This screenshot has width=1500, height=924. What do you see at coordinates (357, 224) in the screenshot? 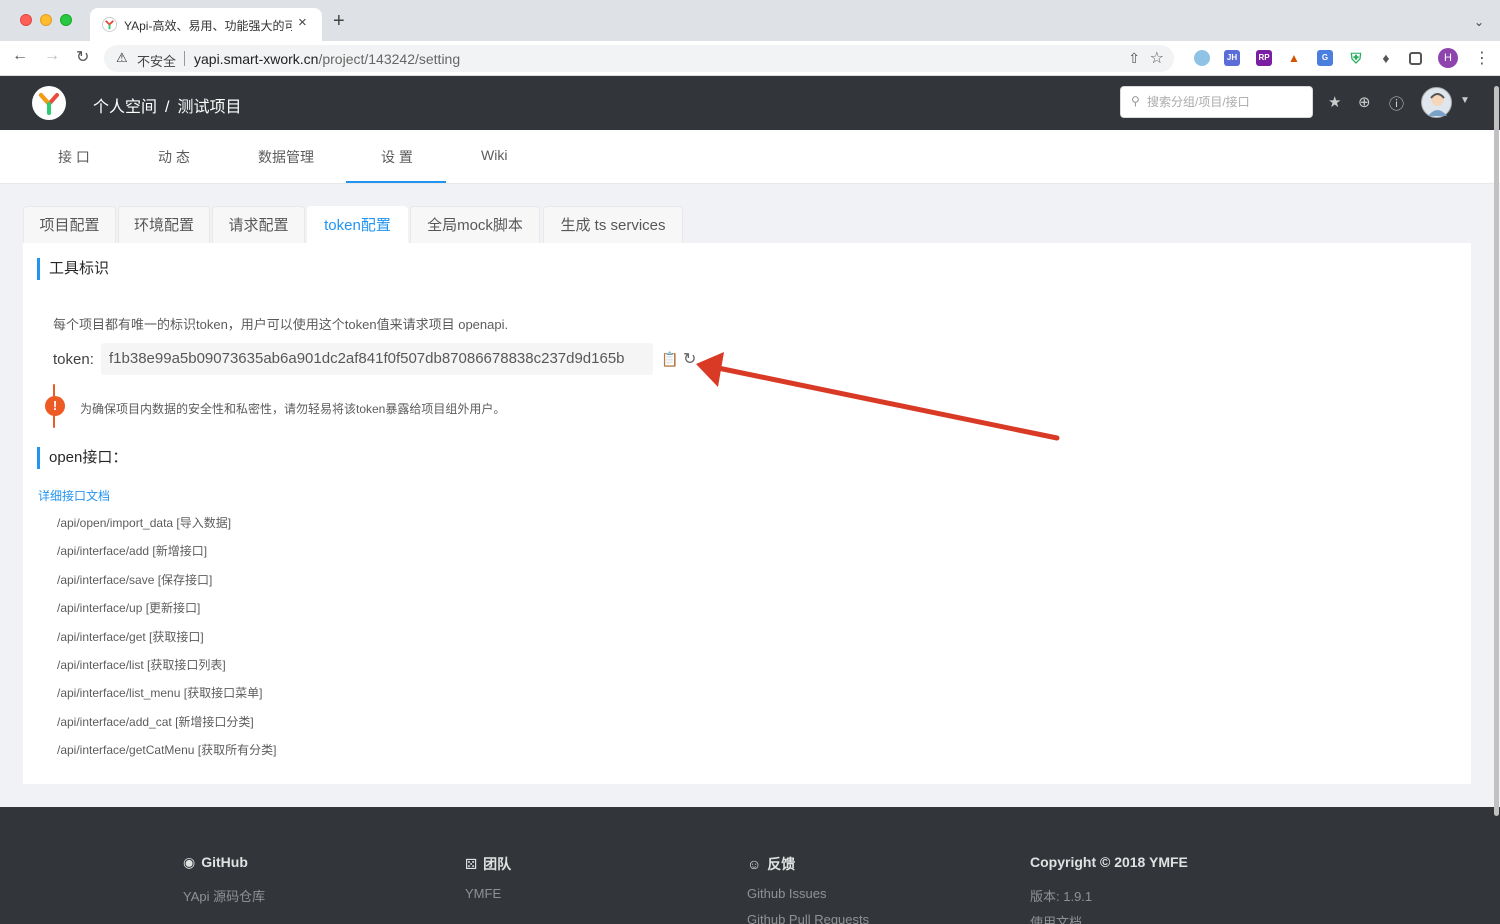
I see `tab-token-config: token配置` at bounding box center [357, 224].